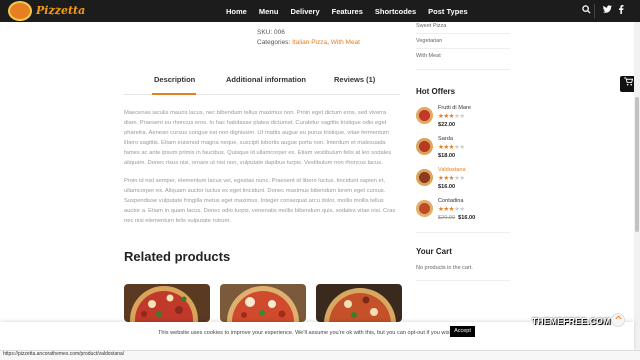 The image size is (640, 360). Describe the element at coordinates (61, 10) in the screenshot. I see `logo-text: Pizzetta` at that location.